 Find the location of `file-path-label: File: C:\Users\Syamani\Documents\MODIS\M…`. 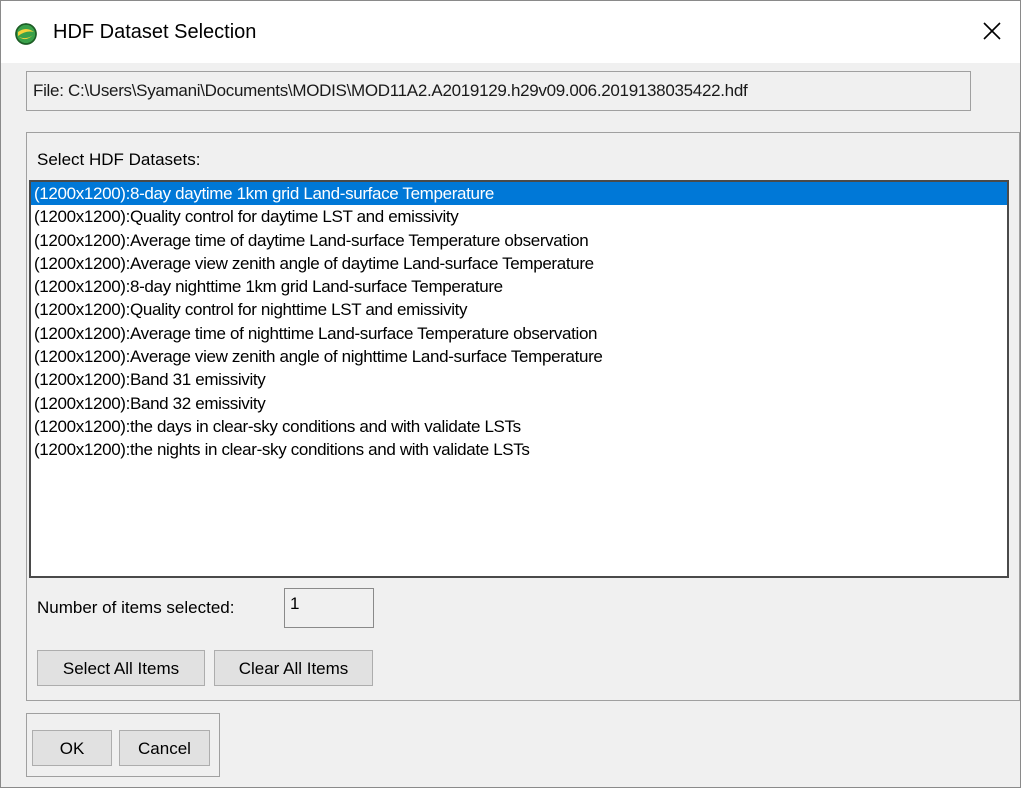

file-path-label: File: C:\Users\Syamani\Documents\MODIS\M… is located at coordinates (390, 90).